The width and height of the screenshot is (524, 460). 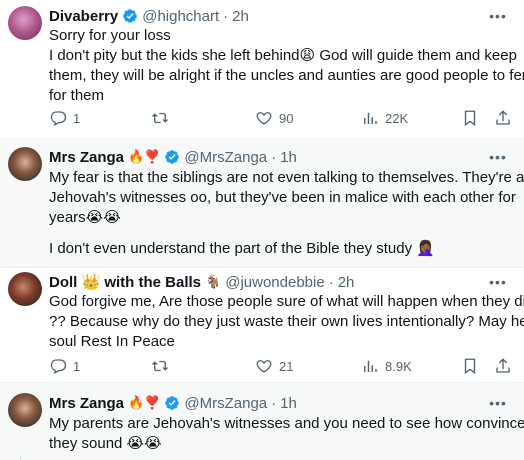 I want to click on views-button: 8.9K, so click(x=386, y=366).